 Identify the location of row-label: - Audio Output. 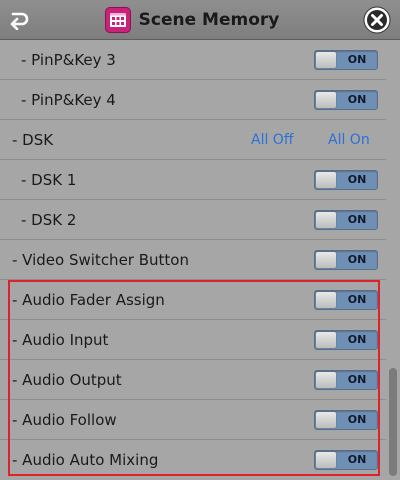
(67, 379).